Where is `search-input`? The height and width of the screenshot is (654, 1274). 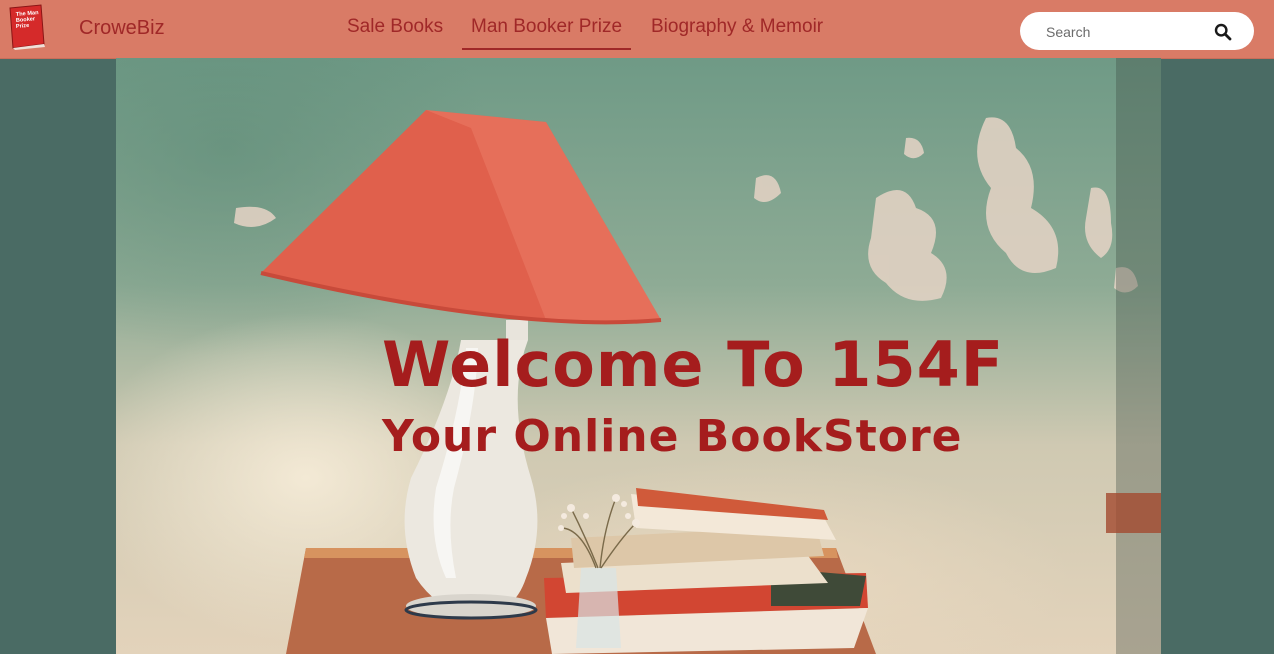 search-input is located at coordinates (1126, 32).